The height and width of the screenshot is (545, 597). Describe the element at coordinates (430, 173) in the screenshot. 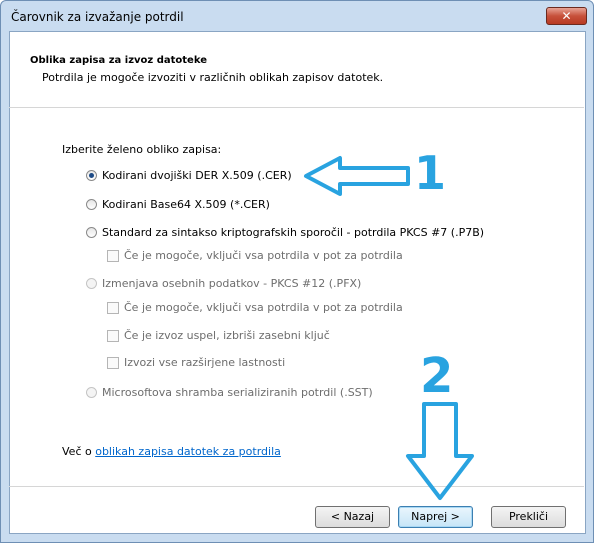

I see `annotation-marker-1: 1` at that location.